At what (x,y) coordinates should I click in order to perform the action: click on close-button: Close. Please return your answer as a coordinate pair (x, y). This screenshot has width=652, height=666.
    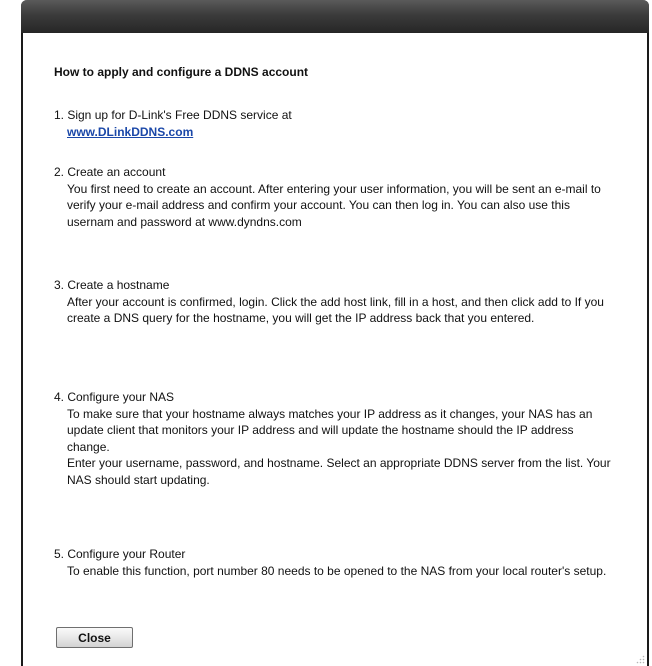
    Looking at the image, I should click on (94, 637).